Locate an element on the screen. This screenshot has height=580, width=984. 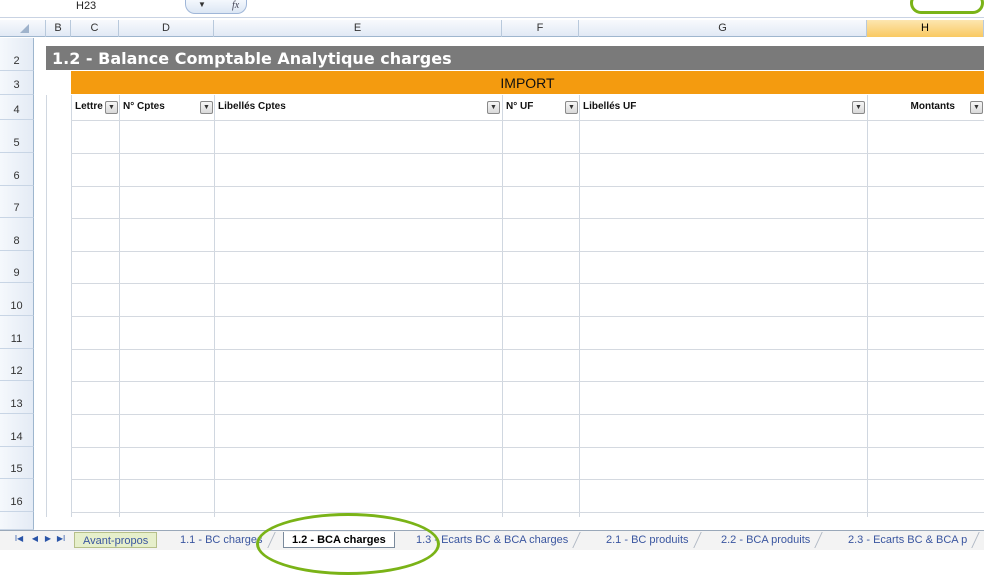
sheet-tab: 2.3 - Ecarts BC & BCA p is located at coordinates (908, 540).